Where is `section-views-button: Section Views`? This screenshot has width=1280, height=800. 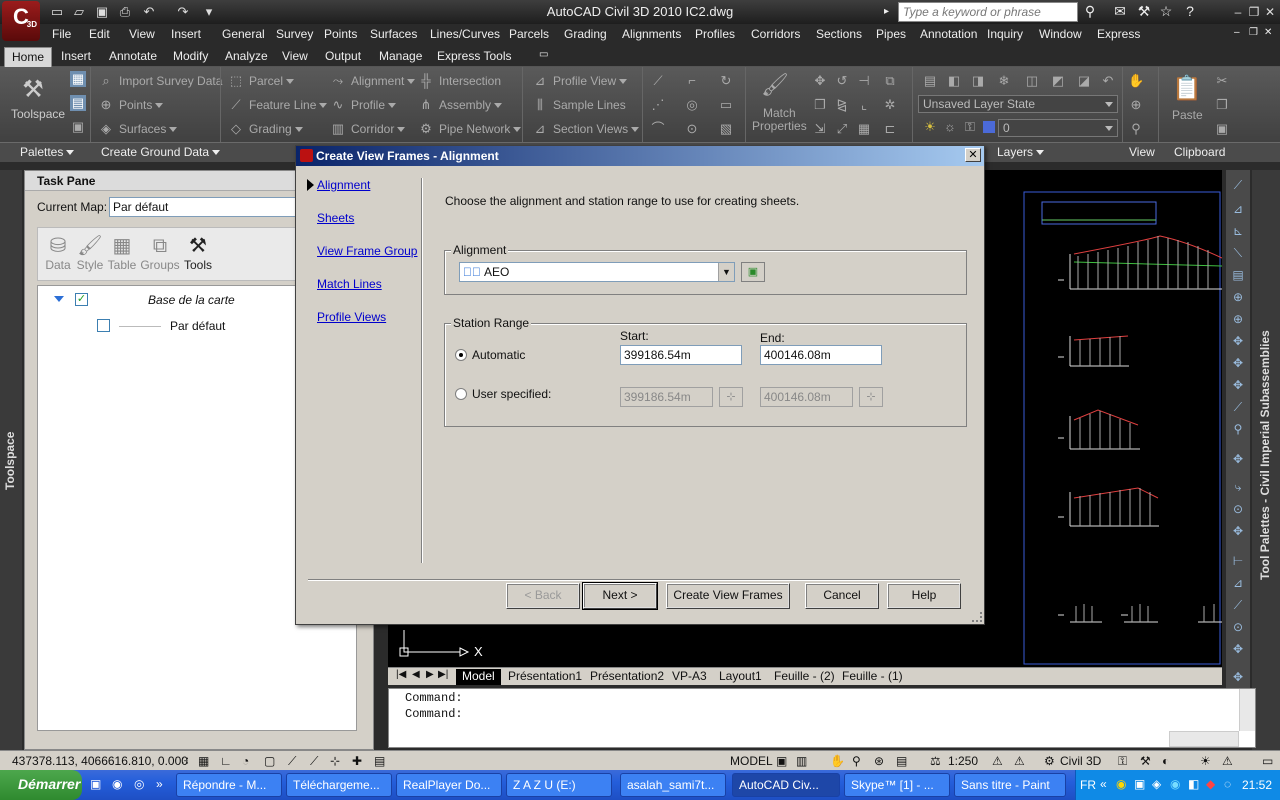 section-views-button: Section Views is located at coordinates (596, 129).